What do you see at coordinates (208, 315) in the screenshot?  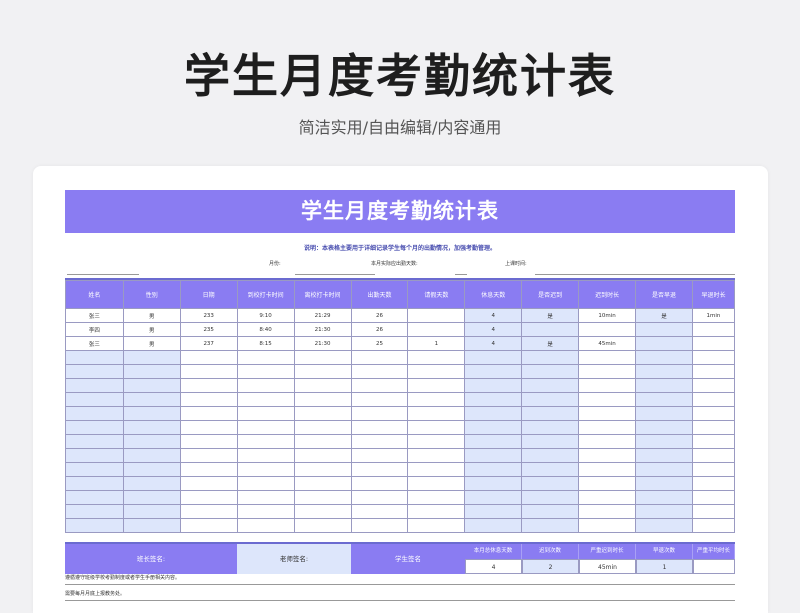 I see `table-cell: 233` at bounding box center [208, 315].